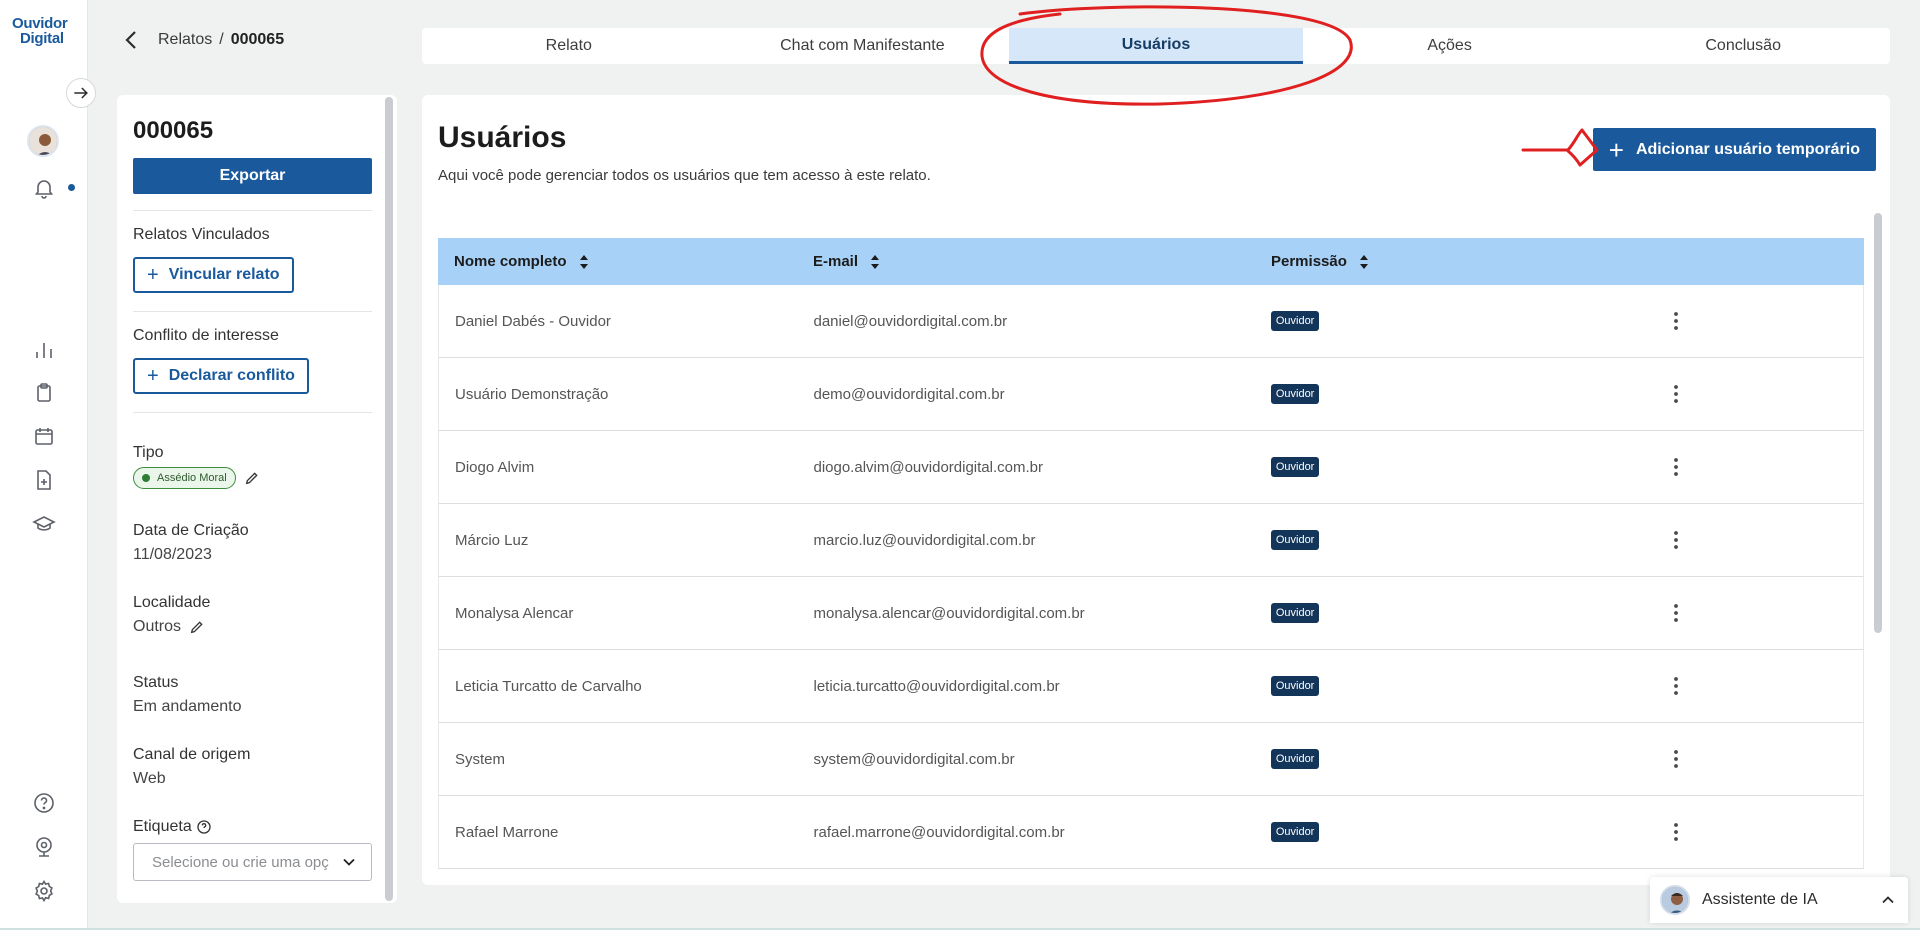 The image size is (1920, 930). I want to click on location-value-row: Outros, so click(169, 627).